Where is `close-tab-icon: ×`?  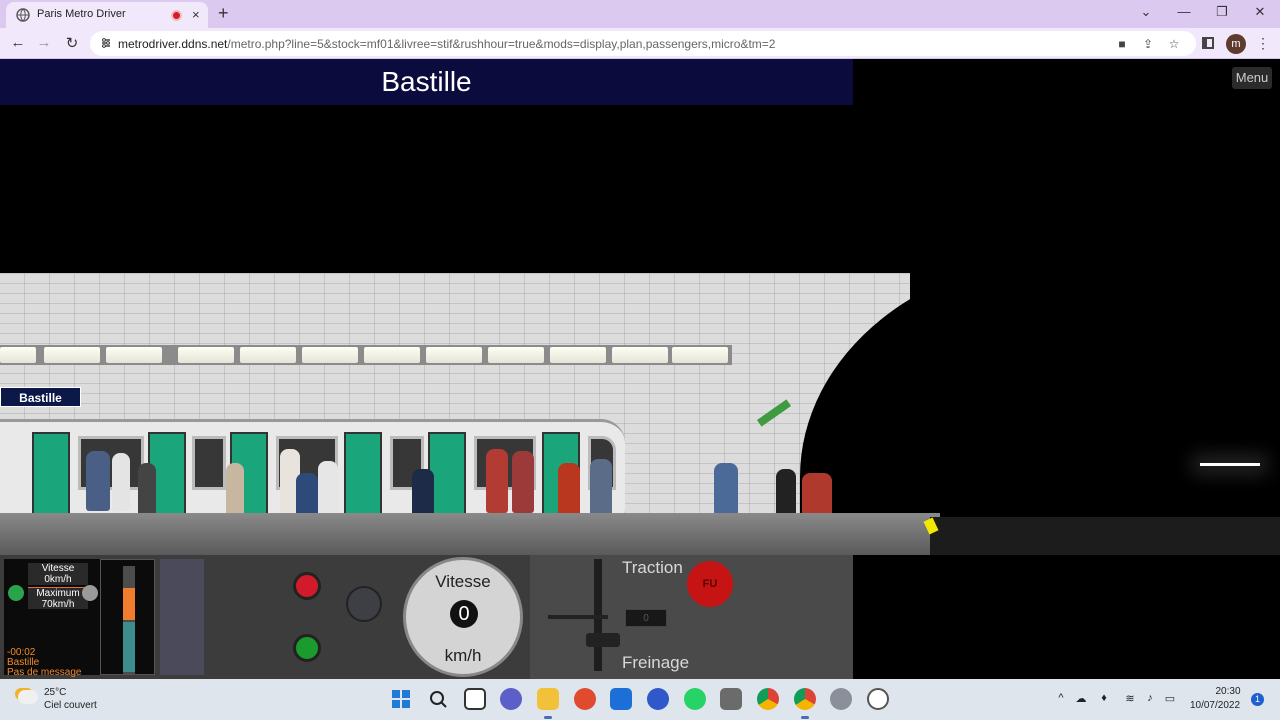
close-tab-icon: × is located at coordinates (196, 14).